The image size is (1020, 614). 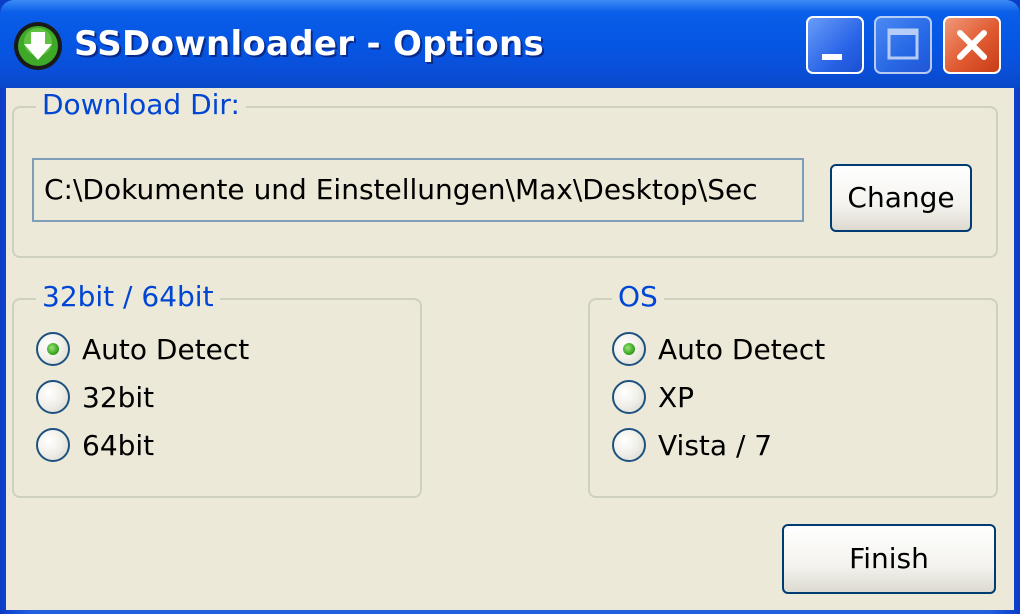 I want to click on bits-option-auto-detect: Auto Detect, so click(x=142, y=349).